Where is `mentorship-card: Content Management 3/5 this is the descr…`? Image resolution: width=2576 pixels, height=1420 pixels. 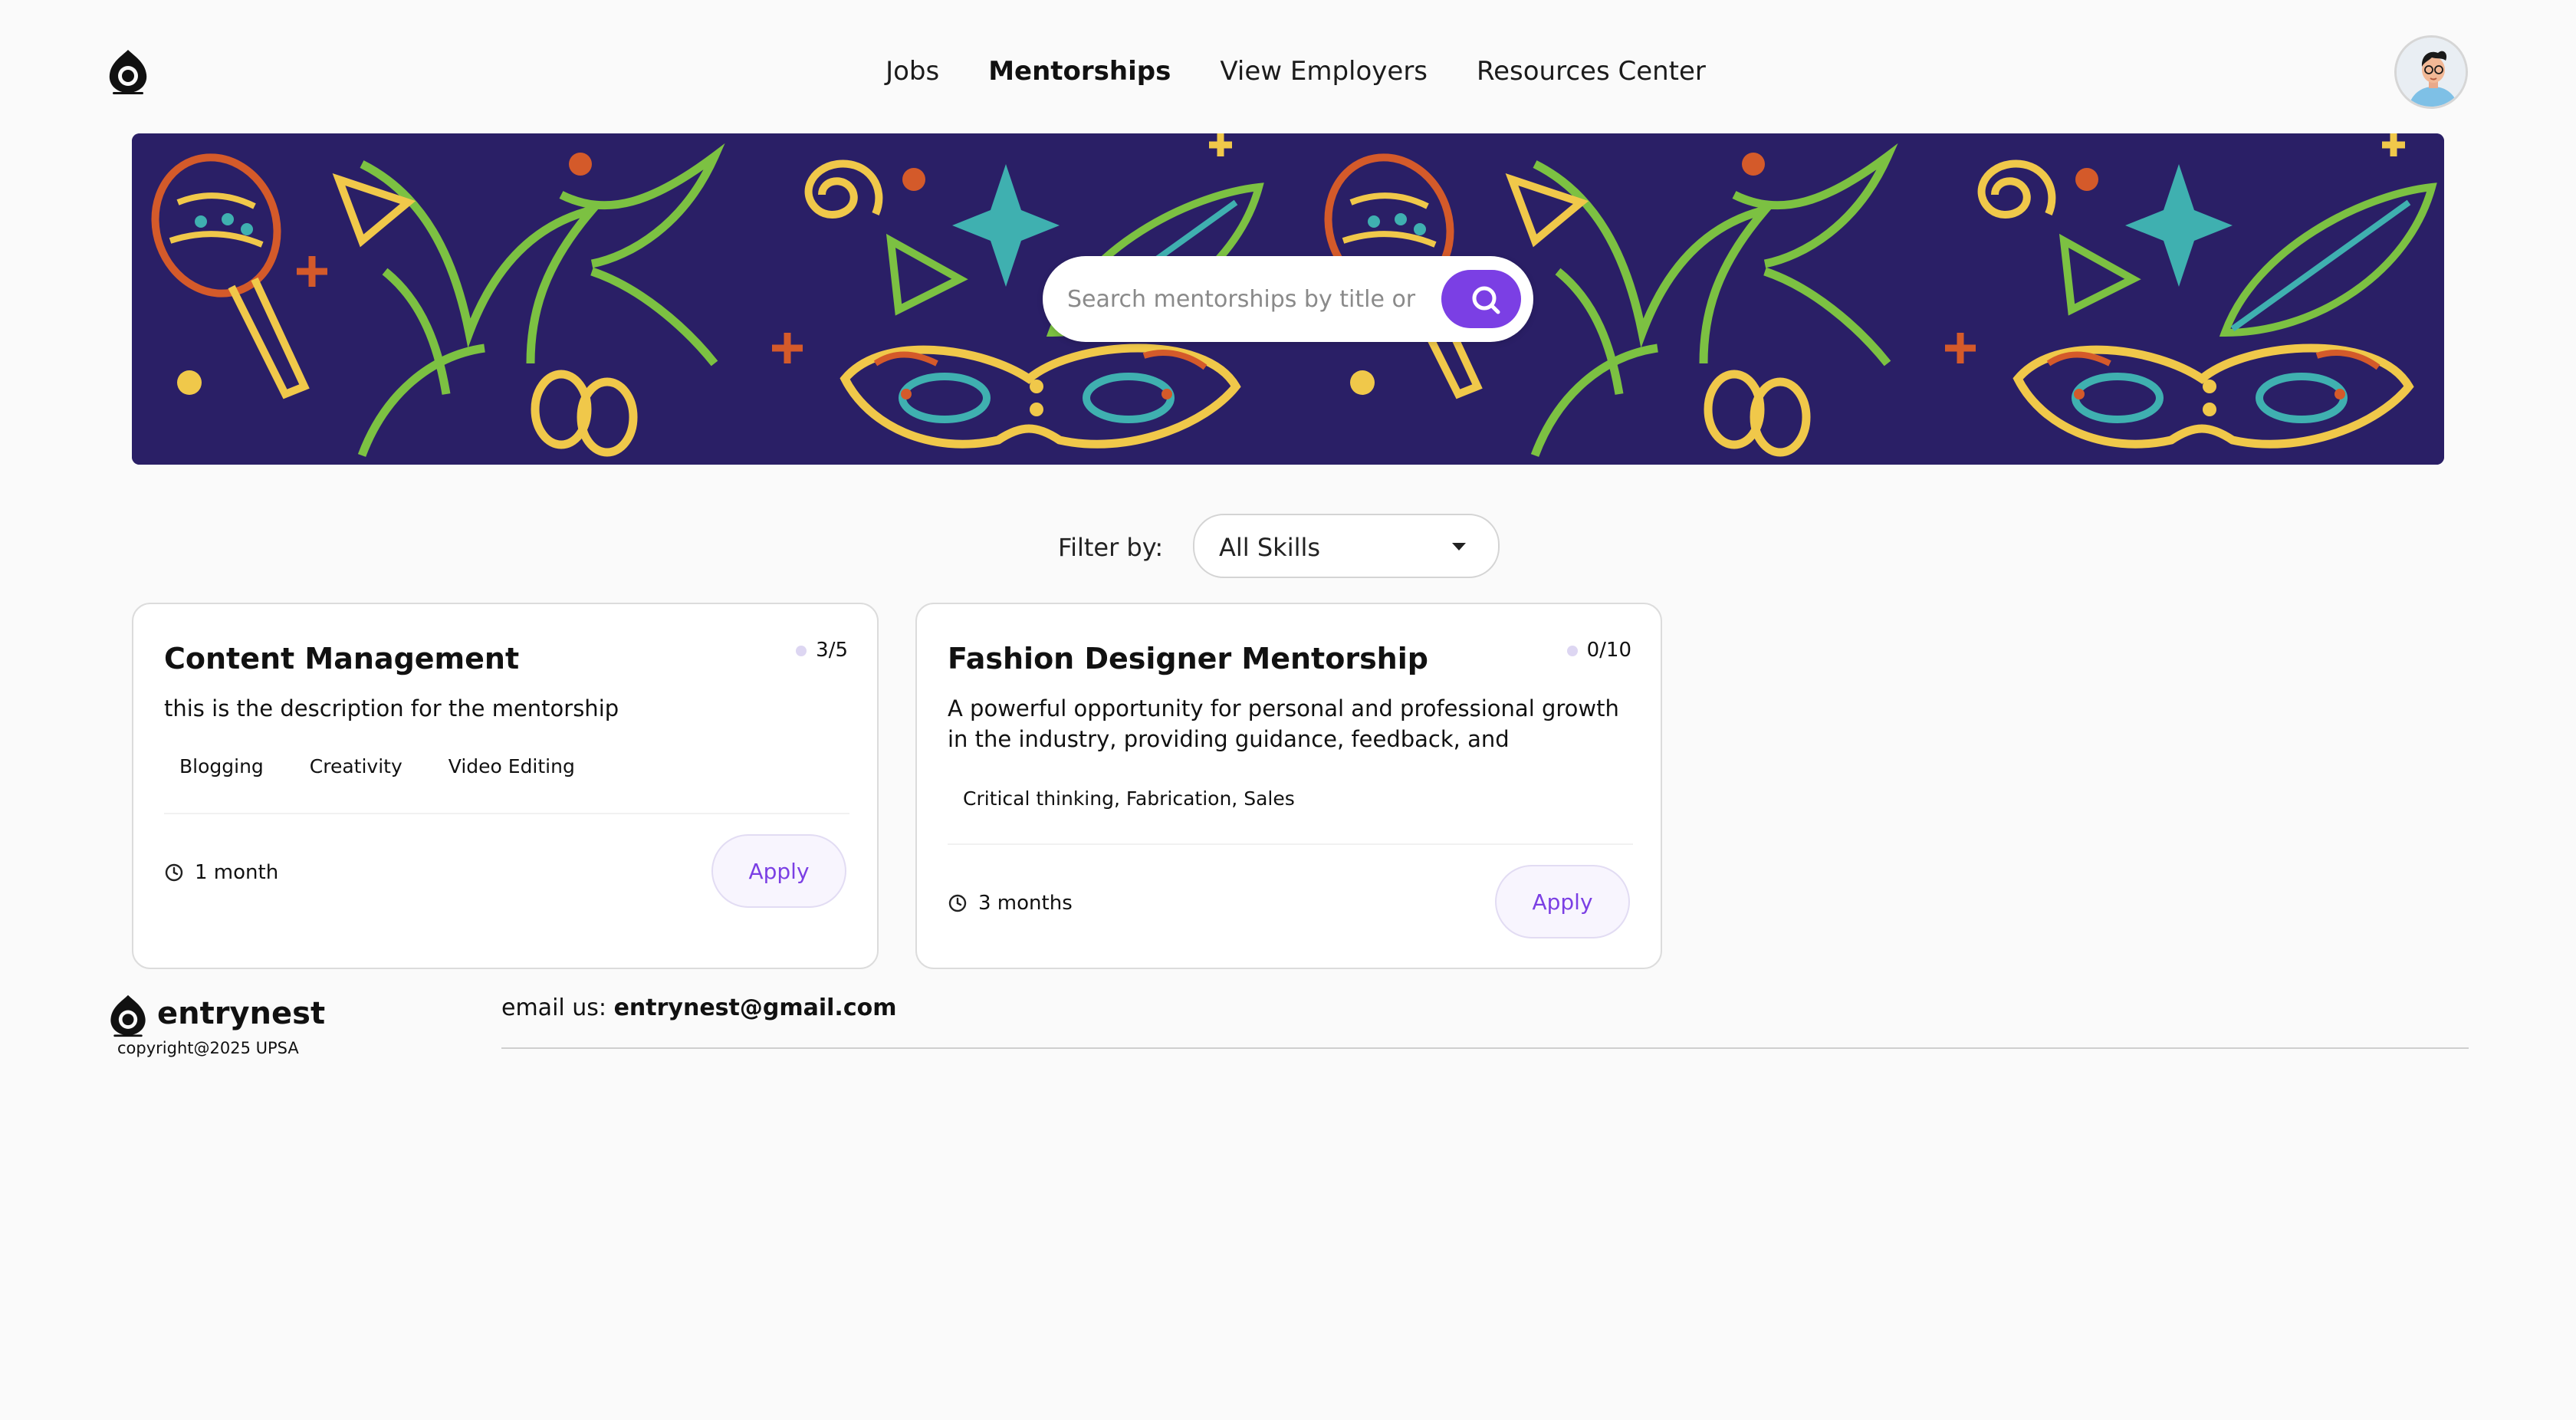
mentorship-card: Content Management 3/5 this is the descr… is located at coordinates (505, 786).